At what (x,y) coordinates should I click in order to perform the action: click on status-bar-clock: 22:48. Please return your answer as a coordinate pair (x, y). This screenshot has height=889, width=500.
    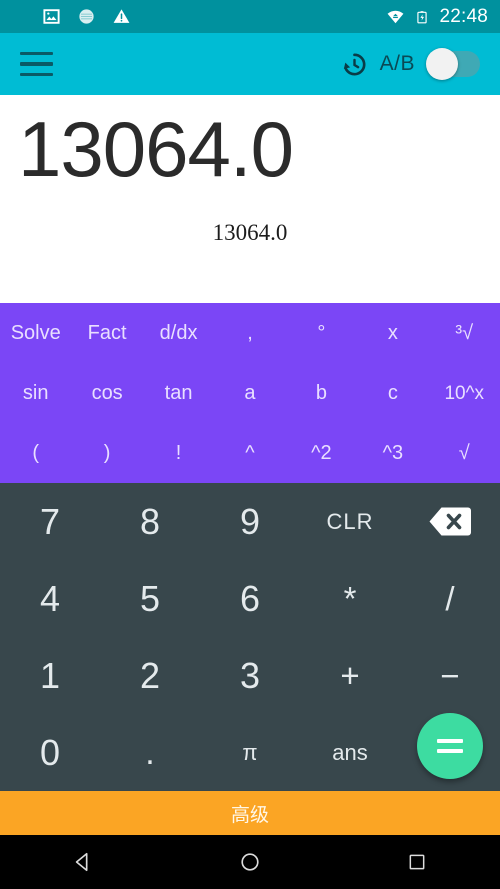
    Looking at the image, I should click on (463, 16).